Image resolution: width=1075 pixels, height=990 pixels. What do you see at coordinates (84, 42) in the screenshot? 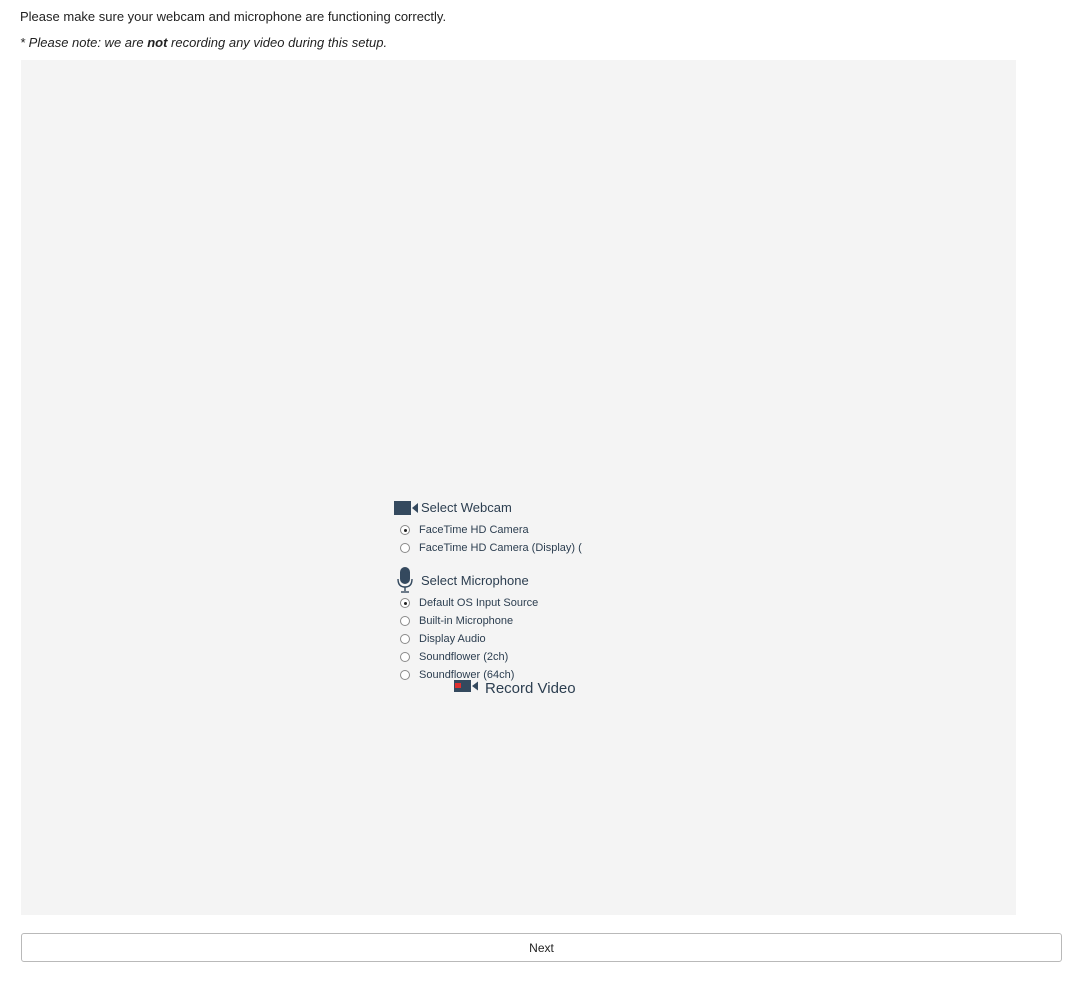
I see `note-prefix: * Please note: we are` at bounding box center [84, 42].